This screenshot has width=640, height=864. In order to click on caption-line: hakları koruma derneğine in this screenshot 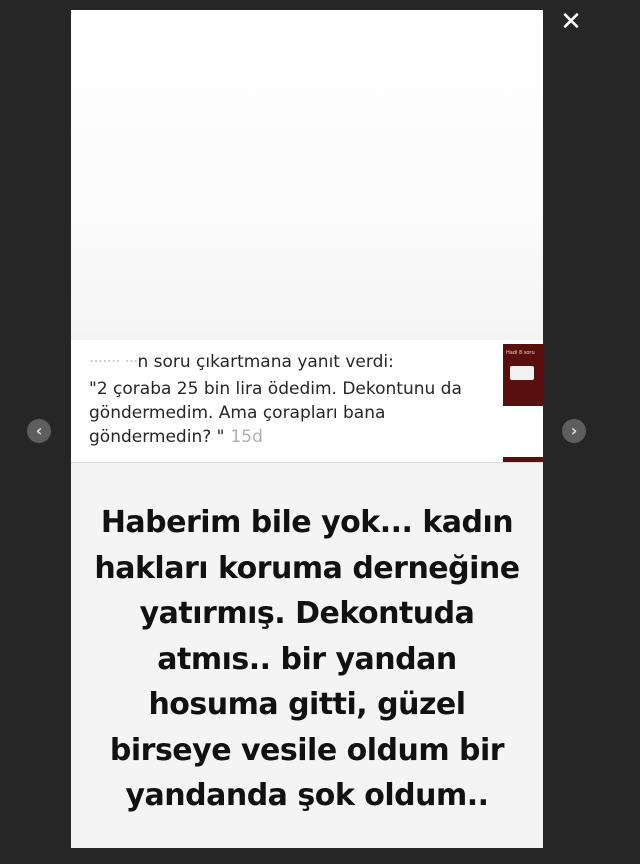, I will do `click(307, 568)`.